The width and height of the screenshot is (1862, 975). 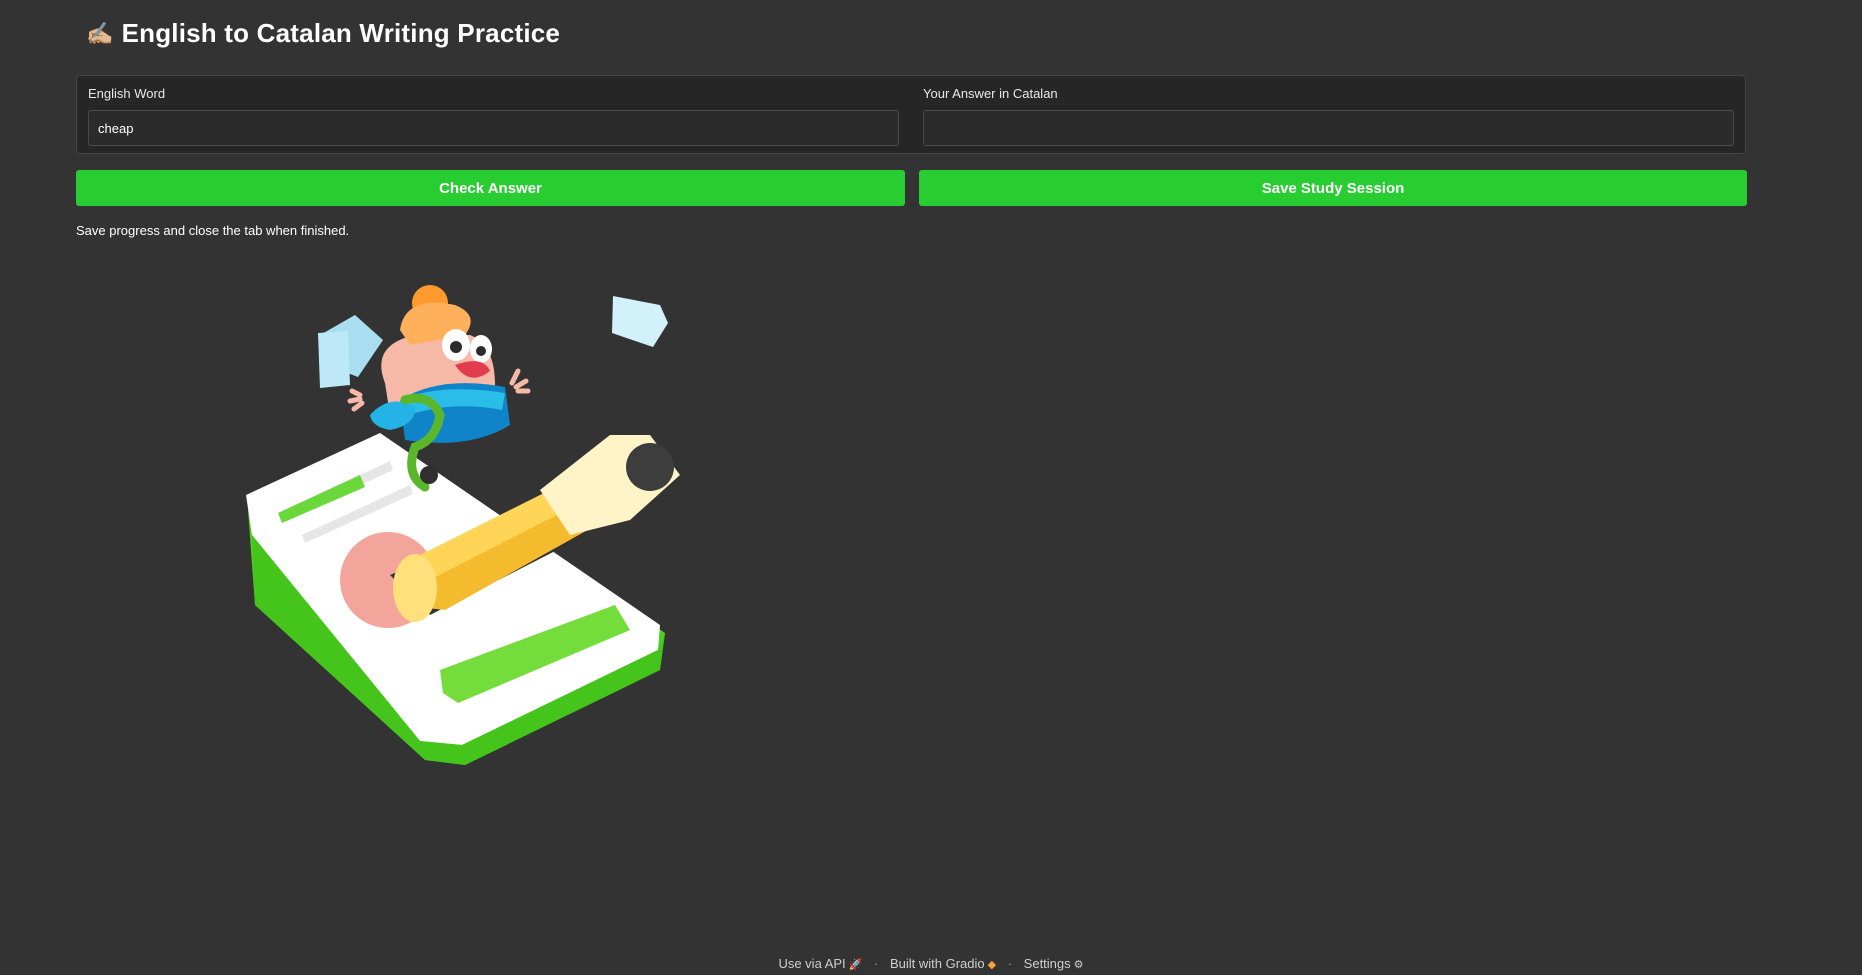 I want to click on writing-hand-icon: ✍🏼, so click(x=100, y=33).